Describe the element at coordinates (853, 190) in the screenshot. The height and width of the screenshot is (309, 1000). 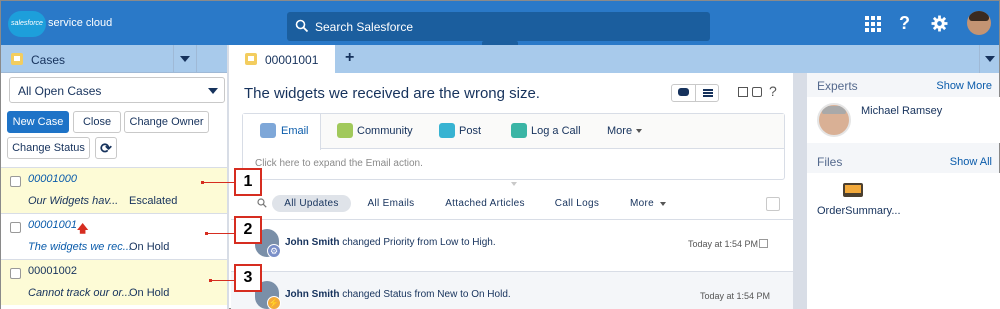
I see `image-file-icon` at that location.